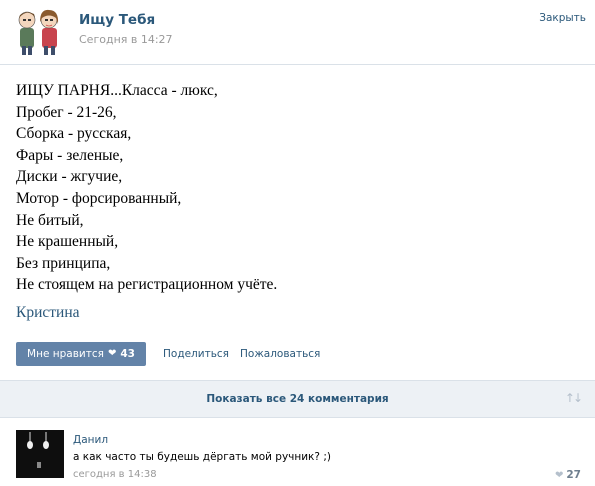 Image resolution: width=595 pixels, height=486 pixels. I want to click on comment-author-link: Данил, so click(90, 440).